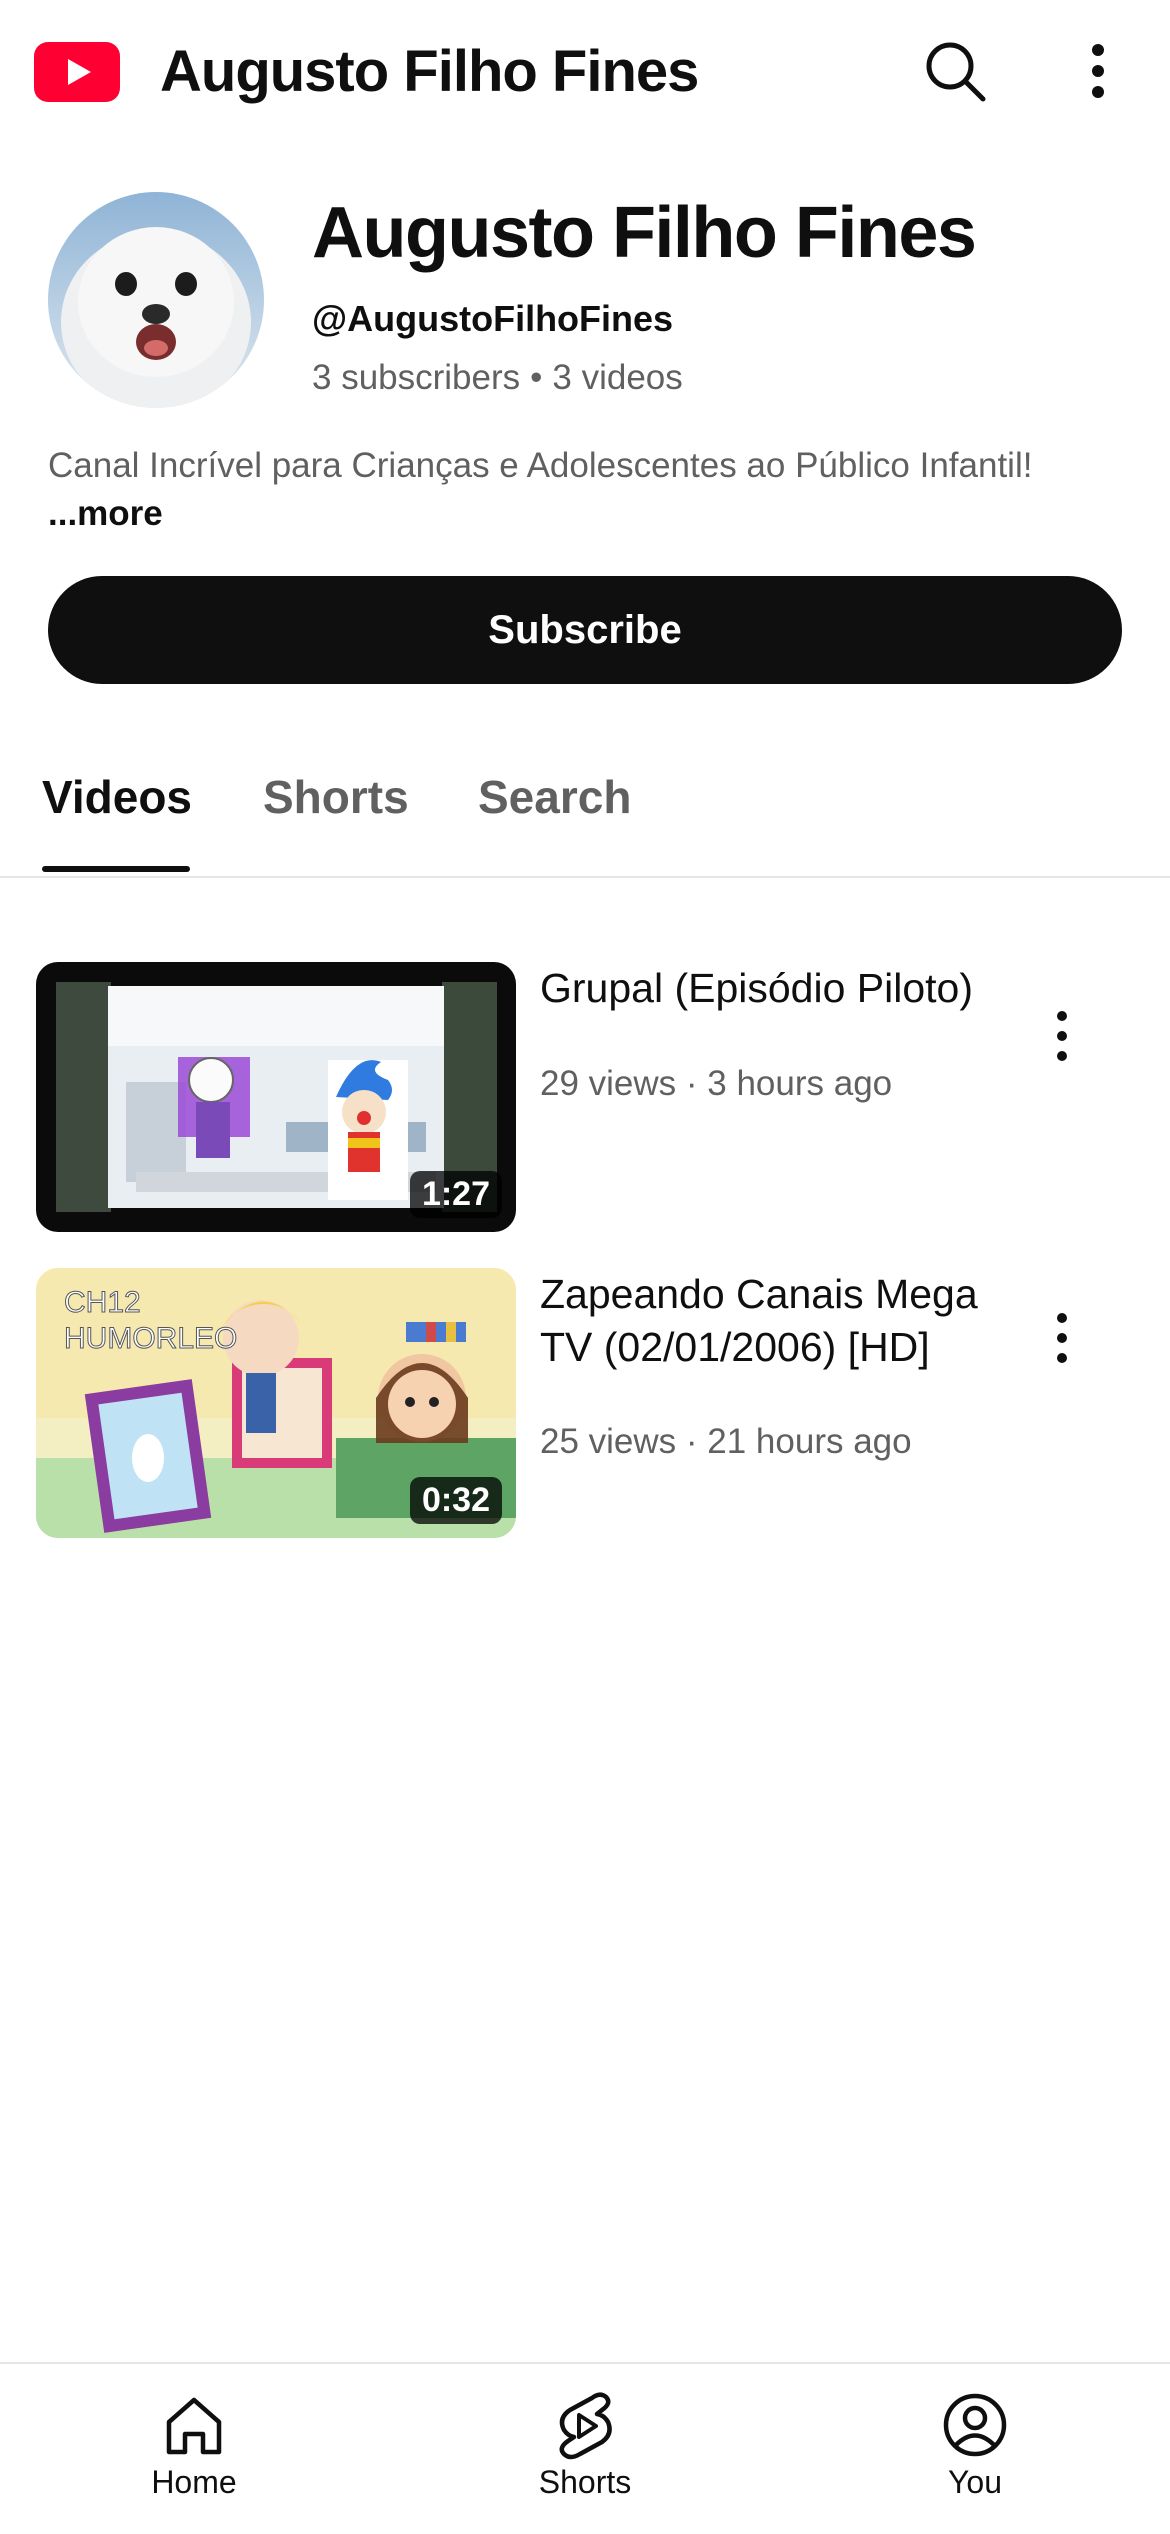 This screenshot has height=2534, width=1170. Describe the element at coordinates (554, 797) in the screenshot. I see `tab-search: Search` at that location.